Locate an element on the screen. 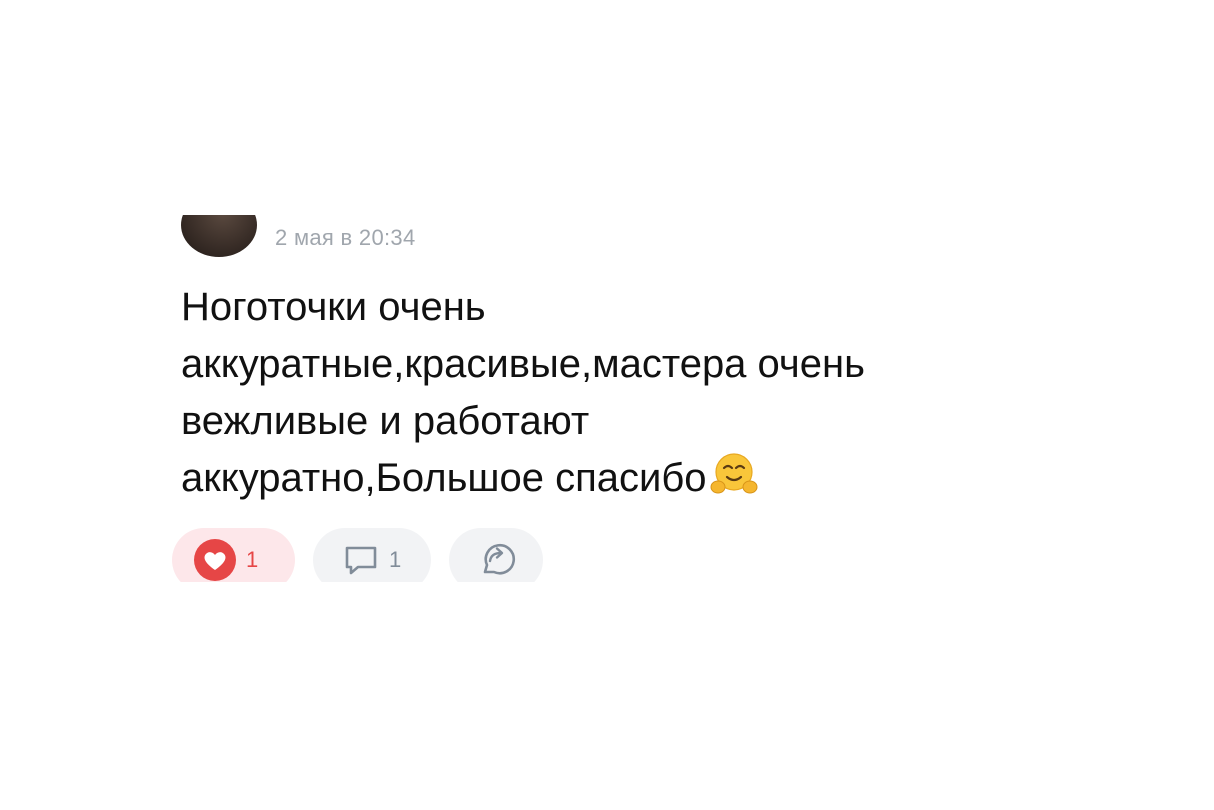 The image size is (1214, 810). post-text-line: вежливые и работают is located at coordinates (385, 421).